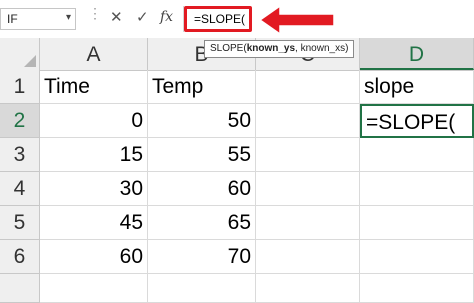 This screenshot has width=474, height=303. What do you see at coordinates (271, 48) in the screenshot?
I see `tooltip-arg-known-ys: known_ys` at bounding box center [271, 48].